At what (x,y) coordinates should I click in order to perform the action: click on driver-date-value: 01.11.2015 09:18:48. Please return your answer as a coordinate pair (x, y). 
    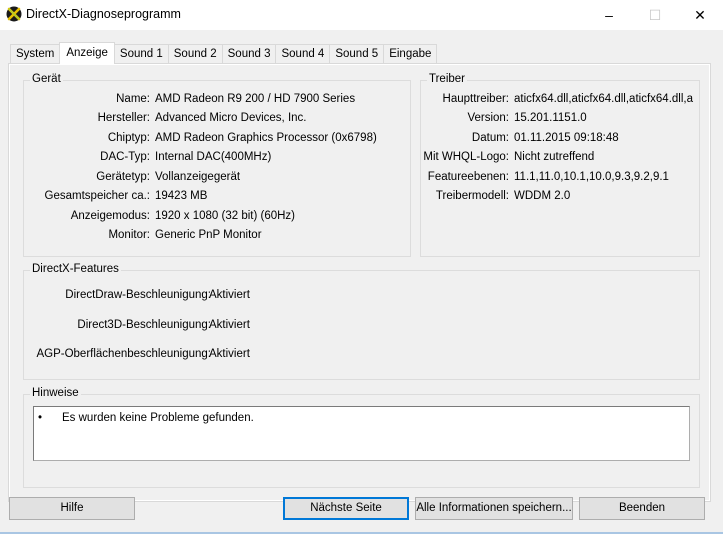
    Looking at the image, I should click on (566, 138).